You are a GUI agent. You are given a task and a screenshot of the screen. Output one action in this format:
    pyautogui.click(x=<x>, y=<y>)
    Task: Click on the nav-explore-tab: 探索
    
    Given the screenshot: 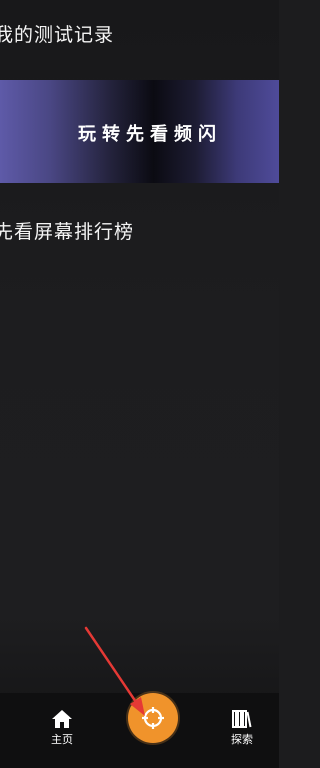 What is the action you would take?
    pyautogui.click(x=242, y=728)
    